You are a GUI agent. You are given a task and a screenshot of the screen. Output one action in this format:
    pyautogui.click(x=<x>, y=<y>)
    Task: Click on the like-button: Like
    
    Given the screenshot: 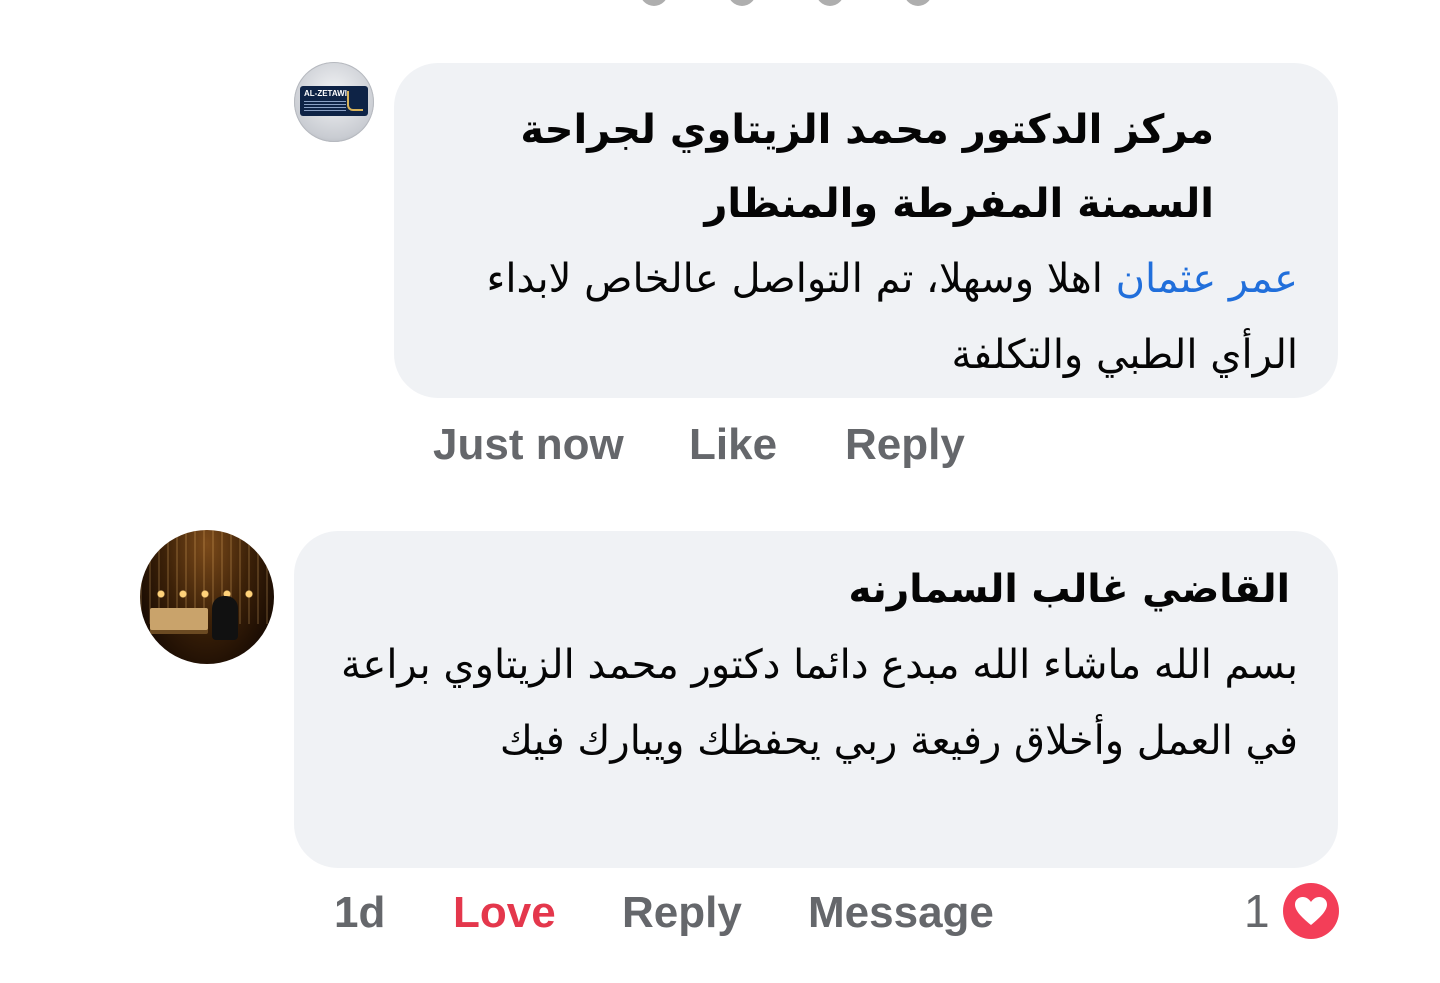 What is the action you would take?
    pyautogui.click(x=733, y=445)
    